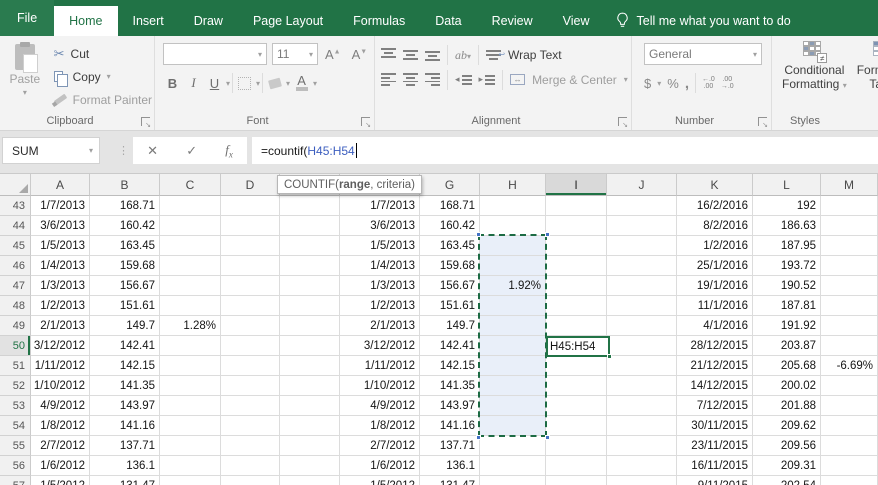 This screenshot has width=878, height=485. What do you see at coordinates (513, 286) in the screenshot?
I see `cell-H47: 1.92%` at bounding box center [513, 286].